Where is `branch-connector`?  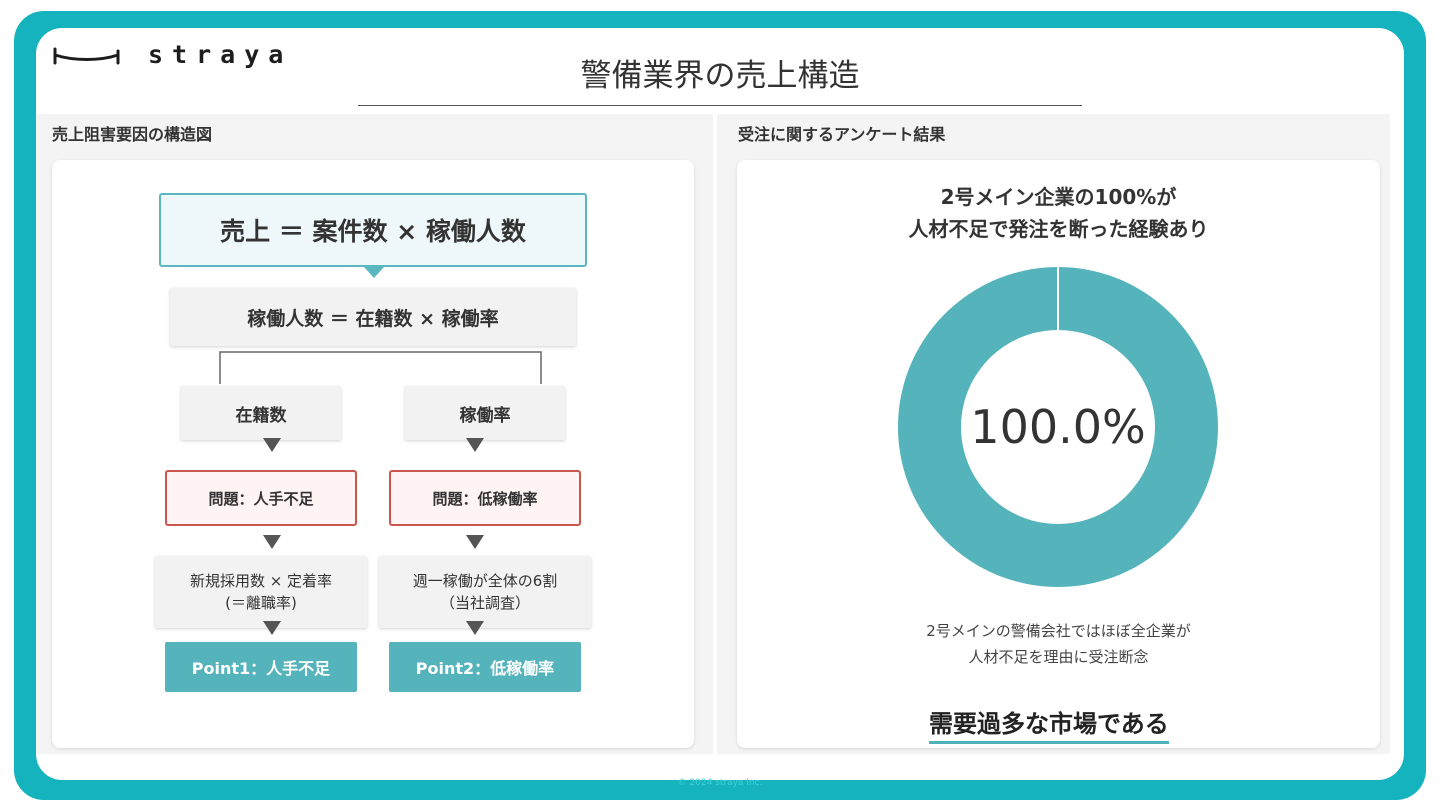 branch-connector is located at coordinates (380, 367).